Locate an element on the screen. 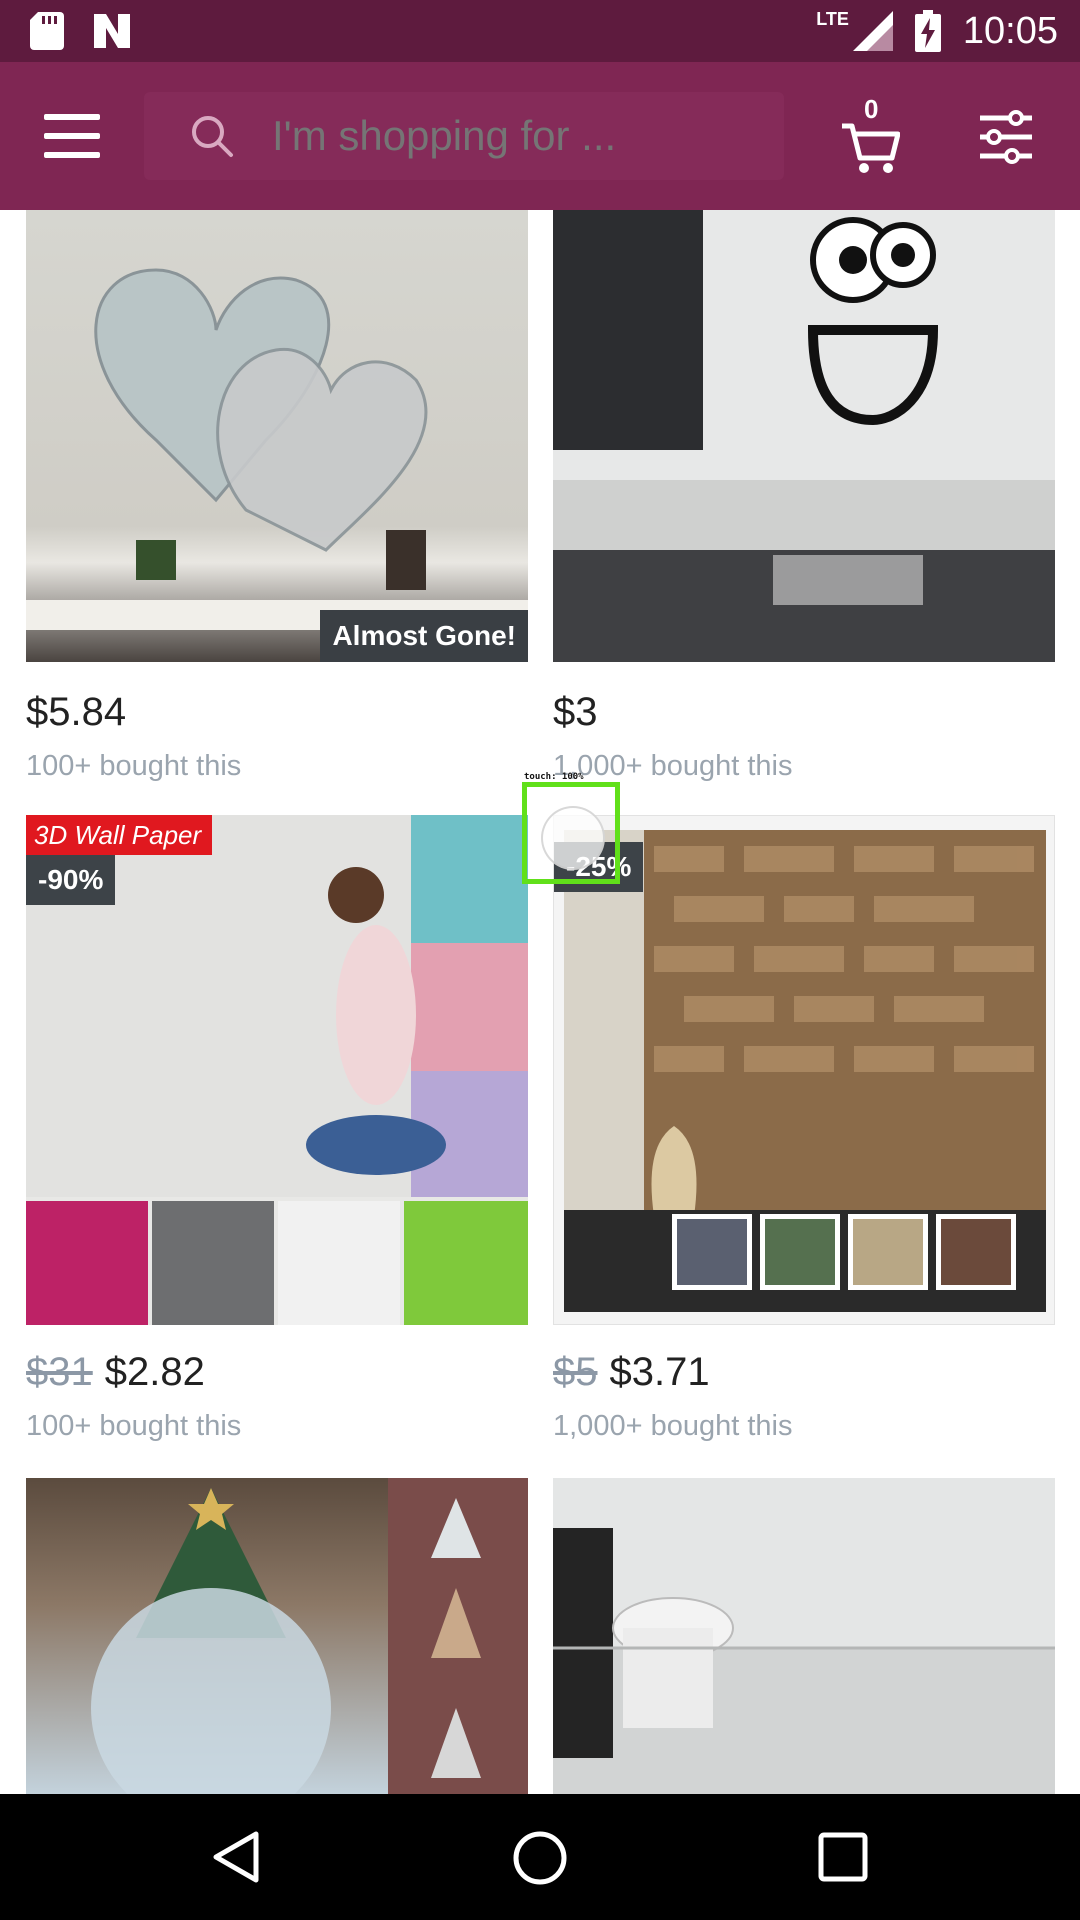 The image size is (1080, 1920). back-button is located at coordinates (236, 1859).